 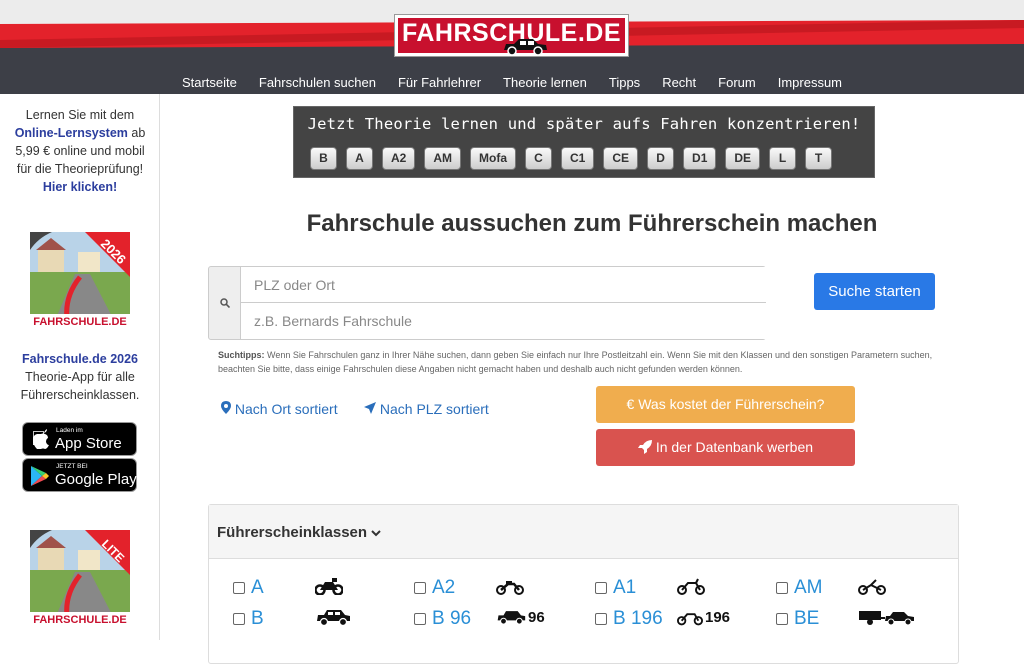 I want to click on rocket-icon, so click(x=644, y=447).